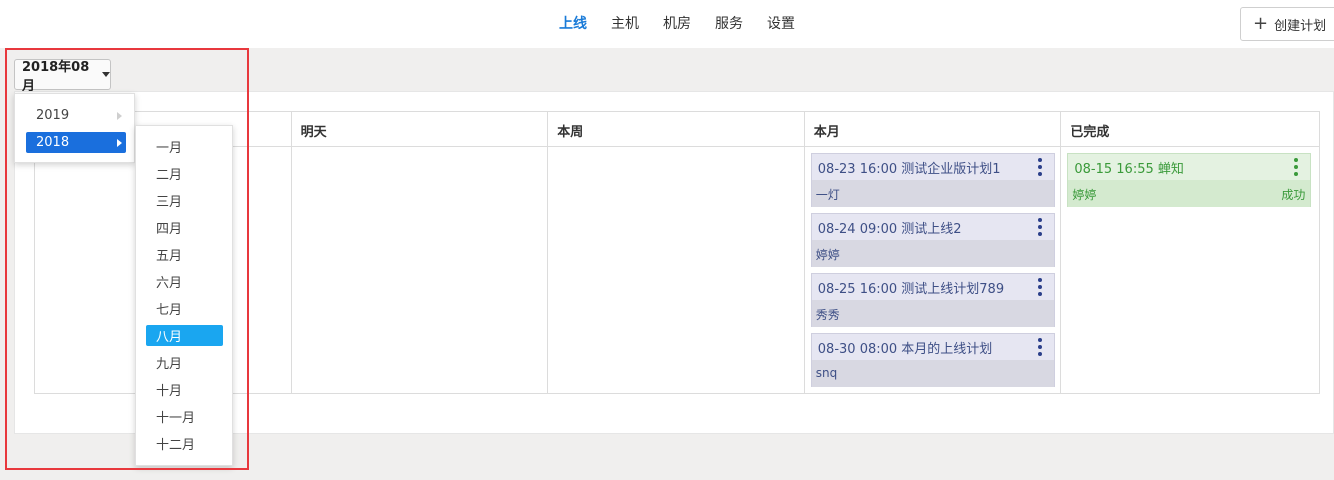  Describe the element at coordinates (573, 24) in the screenshot. I see `nav-item-deploy: 上线` at that location.